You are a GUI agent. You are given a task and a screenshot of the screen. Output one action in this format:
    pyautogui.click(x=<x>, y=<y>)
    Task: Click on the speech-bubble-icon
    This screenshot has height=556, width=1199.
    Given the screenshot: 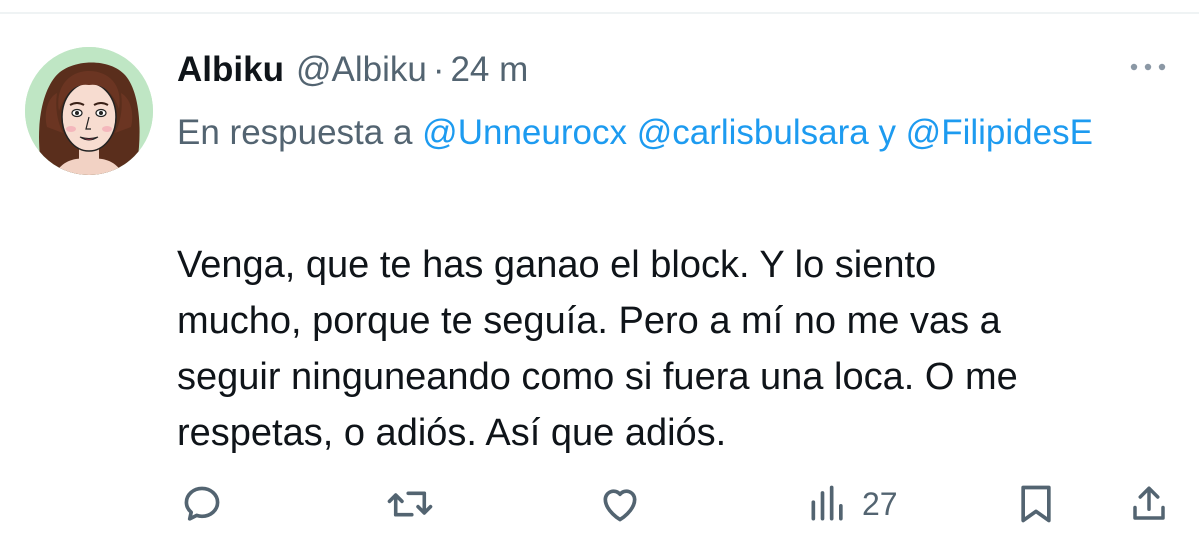 What is the action you would take?
    pyautogui.click(x=202, y=503)
    